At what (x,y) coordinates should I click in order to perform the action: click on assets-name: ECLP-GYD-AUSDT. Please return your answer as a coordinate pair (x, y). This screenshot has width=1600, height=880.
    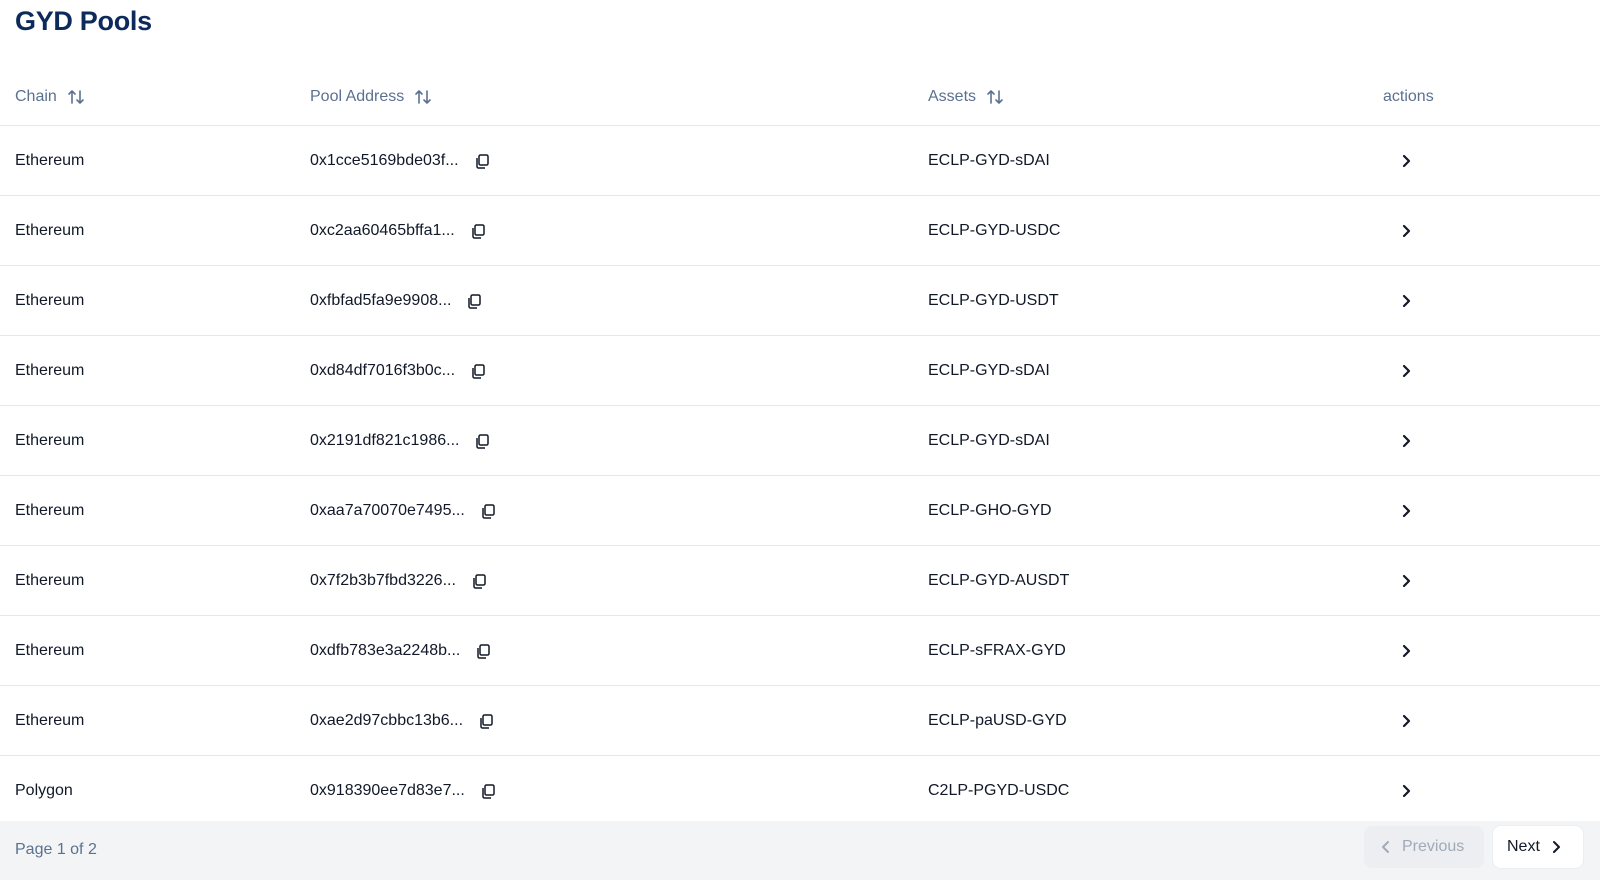
    Looking at the image, I should click on (999, 580).